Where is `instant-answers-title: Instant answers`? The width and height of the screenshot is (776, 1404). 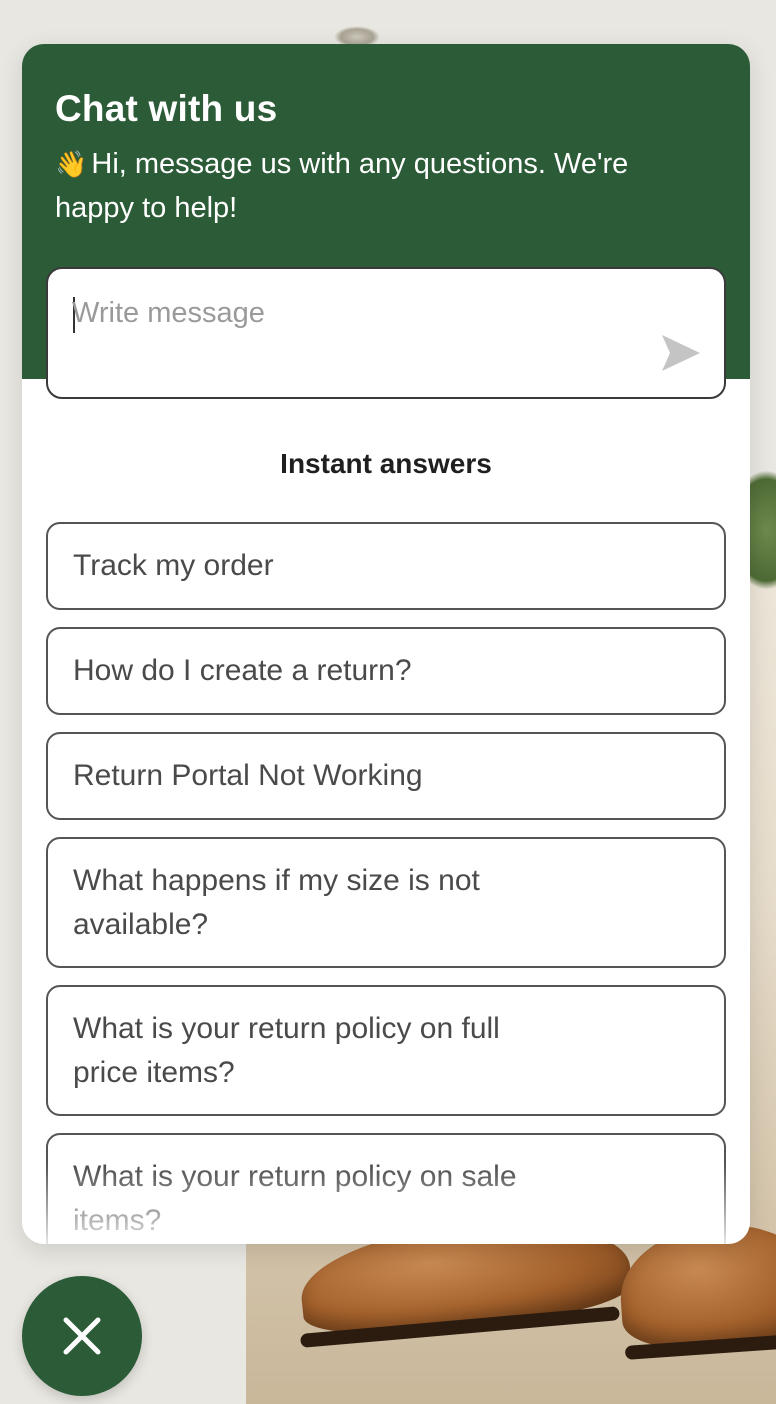
instant-answers-title: Instant answers is located at coordinates (386, 463).